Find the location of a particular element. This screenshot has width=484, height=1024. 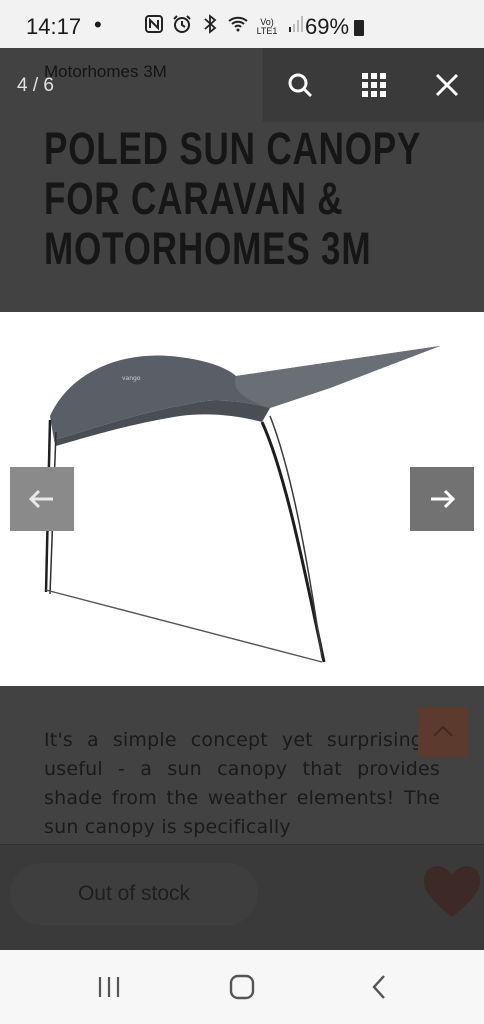

status-icons: Vo) LTE1 is located at coordinates (225, 26).